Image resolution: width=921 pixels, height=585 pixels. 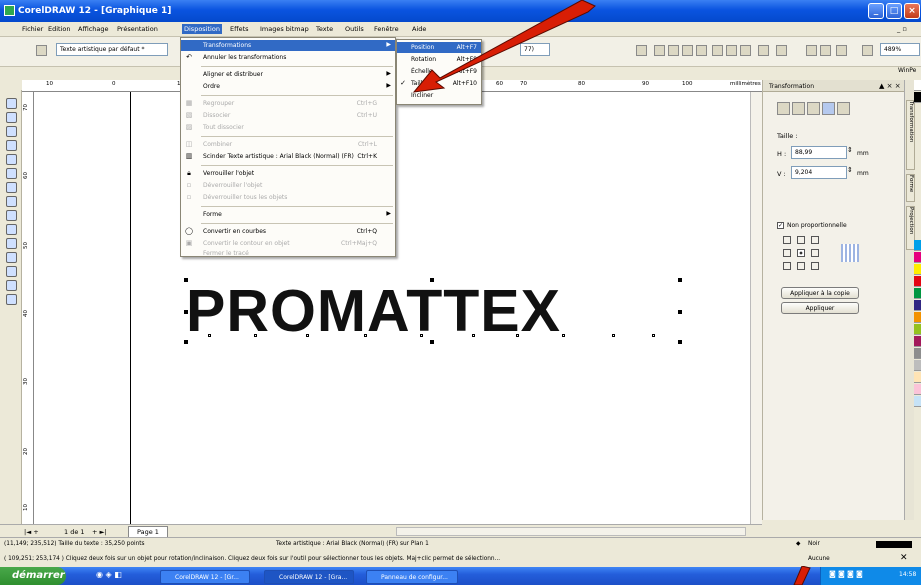 I want to click on menu-item-transformations: Transformations ▶, so click(x=288, y=45).